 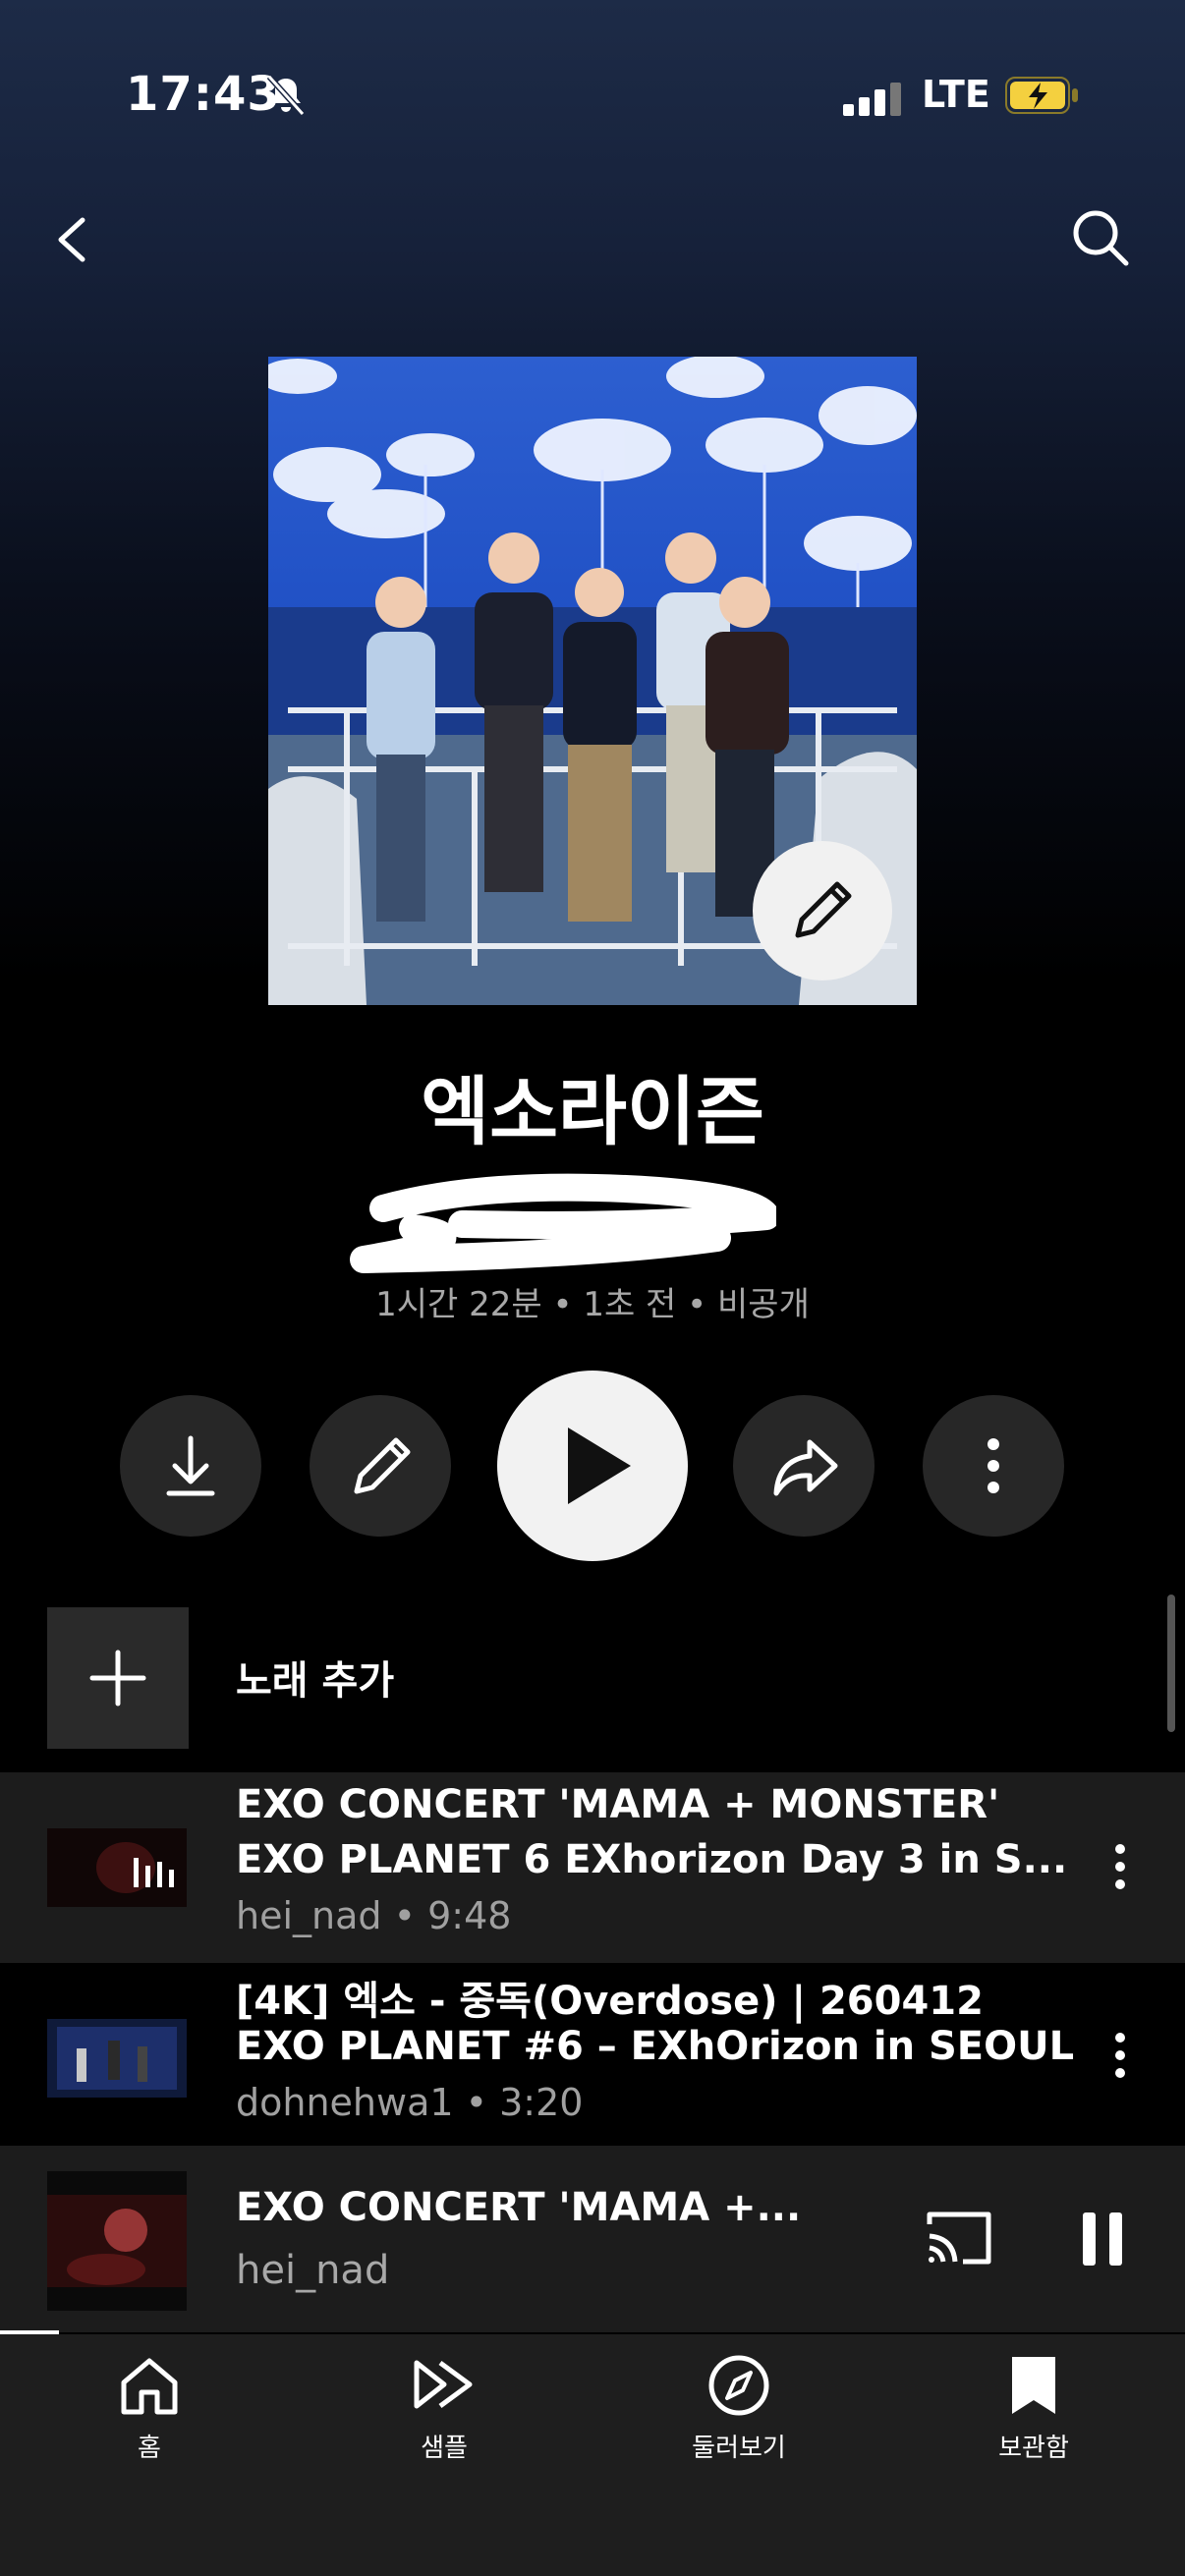 I want to click on nav-explore: 둘러보기, so click(x=739, y=2408).